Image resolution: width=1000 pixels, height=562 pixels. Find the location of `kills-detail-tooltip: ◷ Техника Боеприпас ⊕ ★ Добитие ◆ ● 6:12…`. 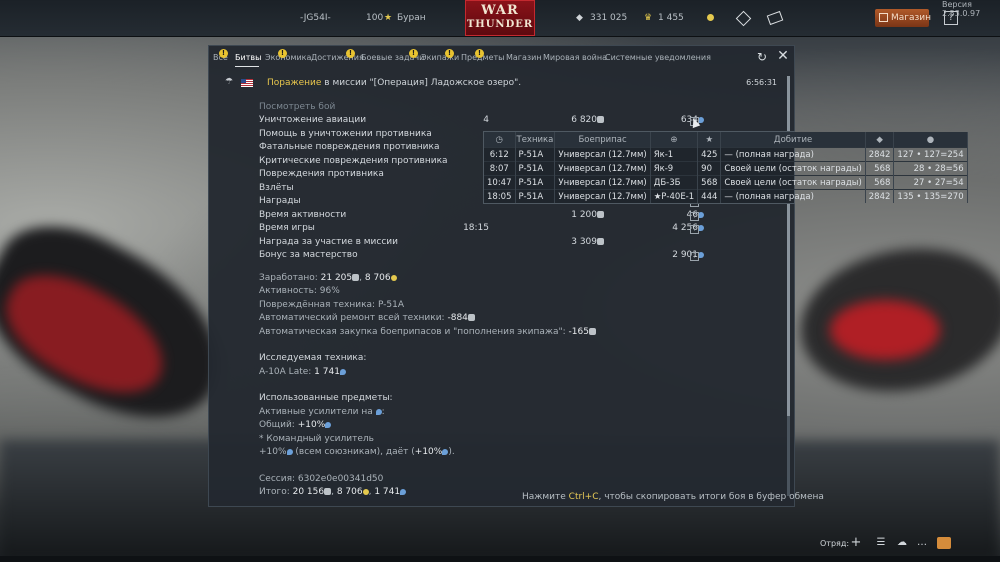

kills-detail-tooltip: ◷ Техника Боеприпас ⊕ ★ Добитие ◆ ● 6:12… is located at coordinates (725, 160).